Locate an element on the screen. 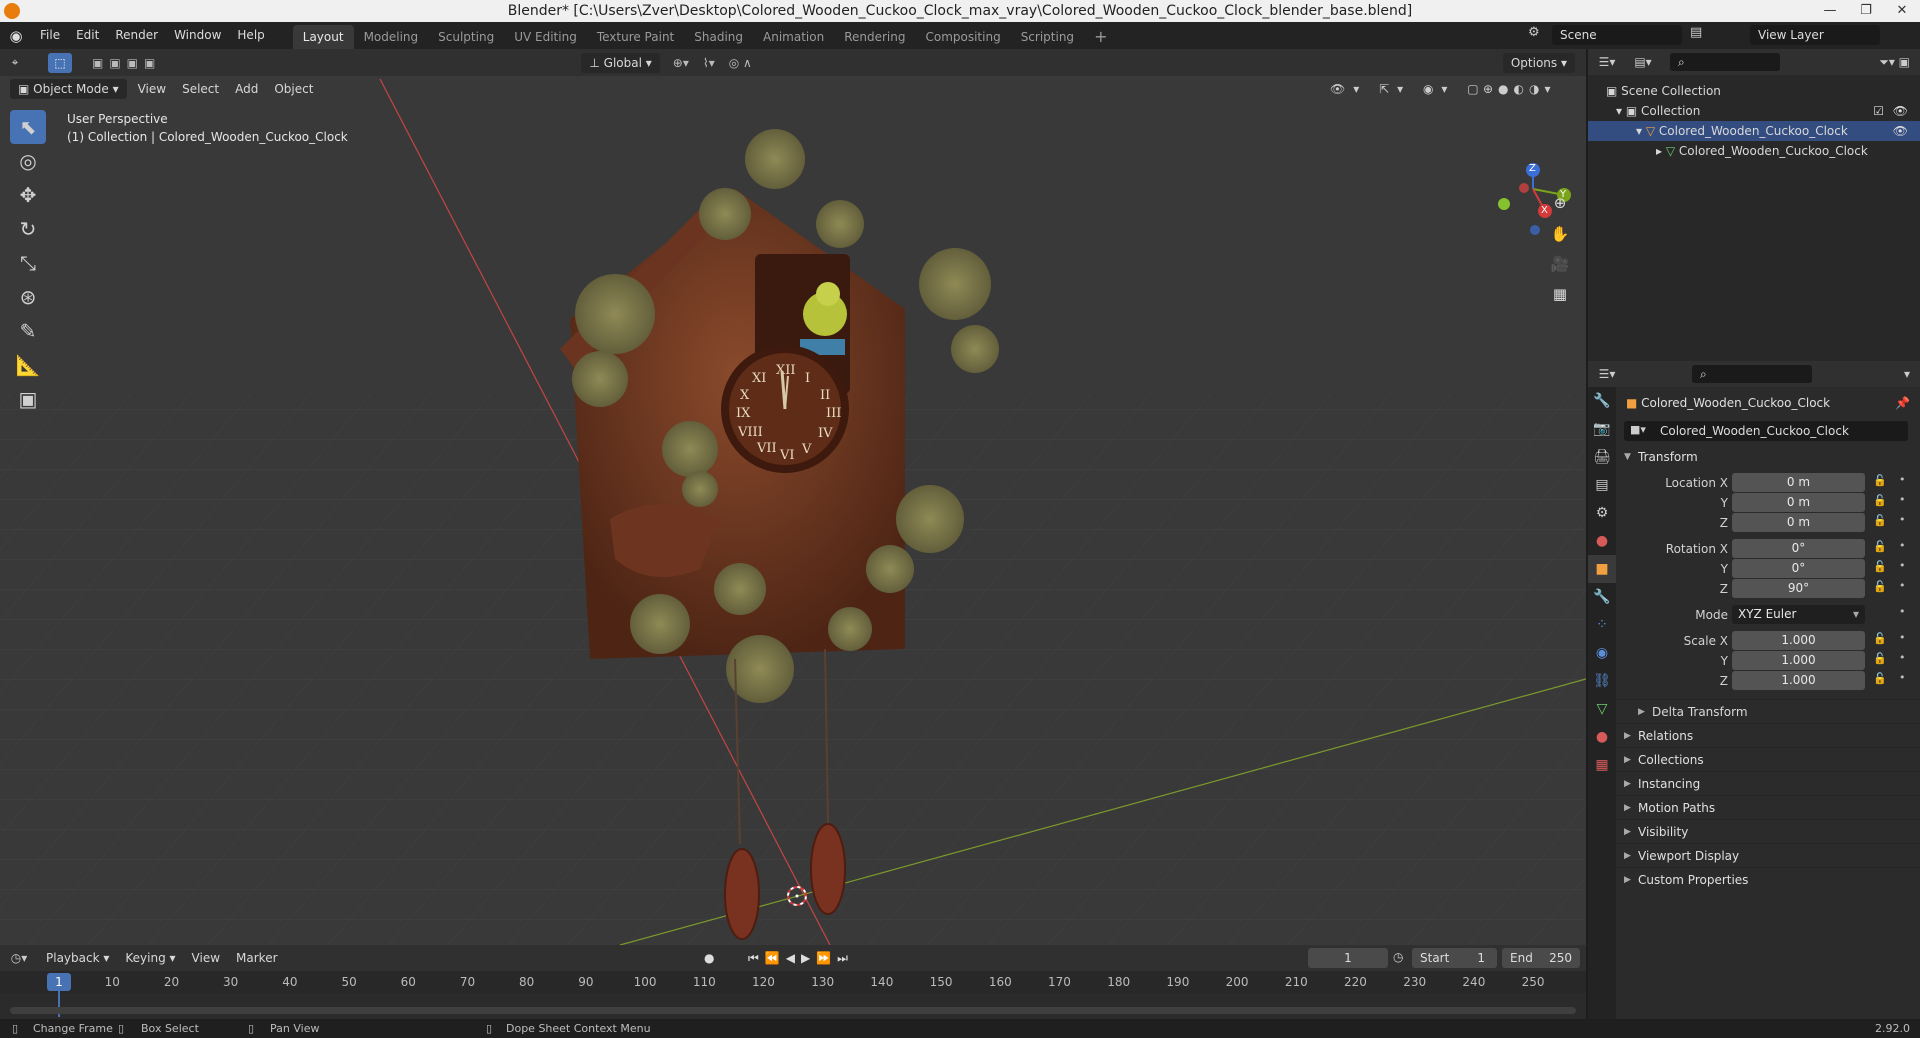  tab-modeling: Modeling is located at coordinates (391, 37).